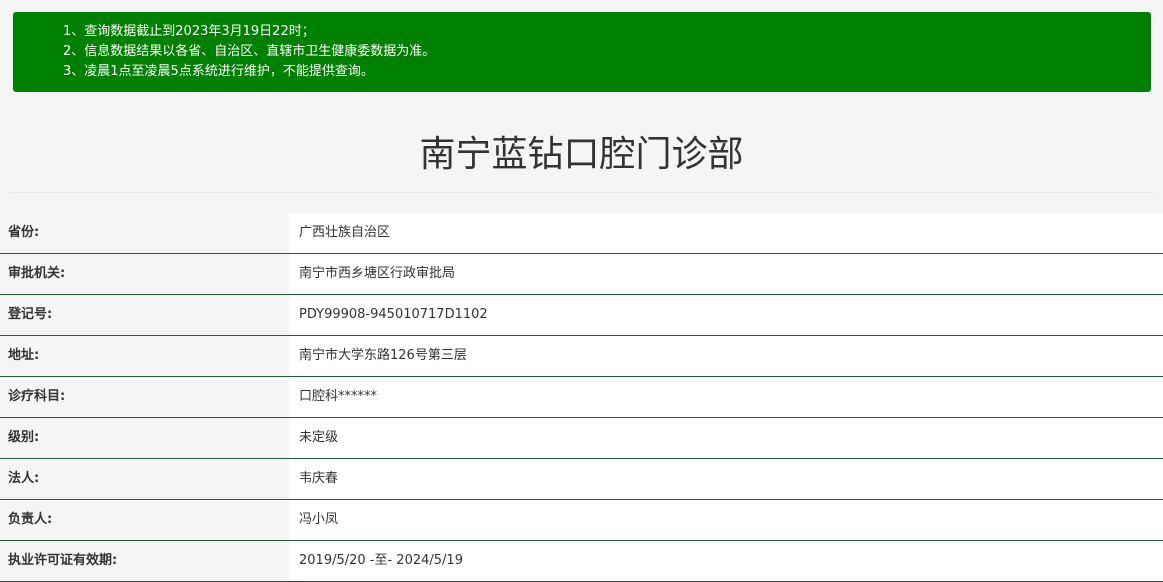 The image size is (1163, 582). I want to click on table-row-province: 省份: 广西壮族自治区, so click(581, 233).